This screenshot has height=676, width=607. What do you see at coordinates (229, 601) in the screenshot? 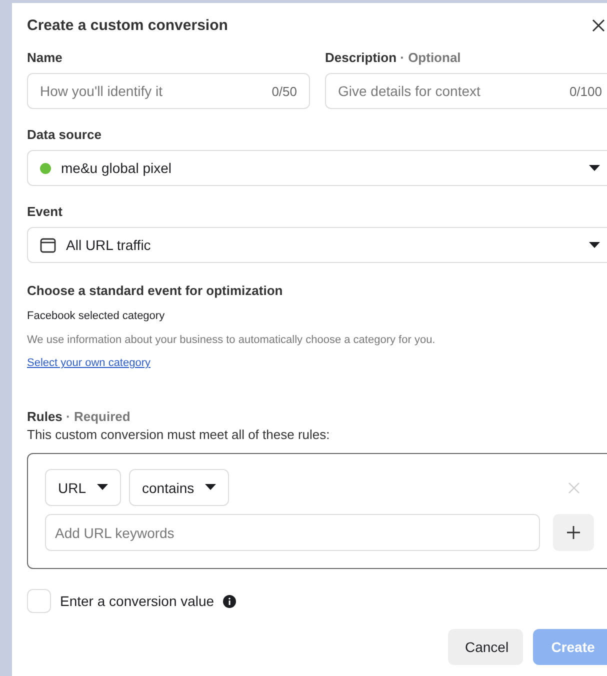
I see `info-icon` at bounding box center [229, 601].